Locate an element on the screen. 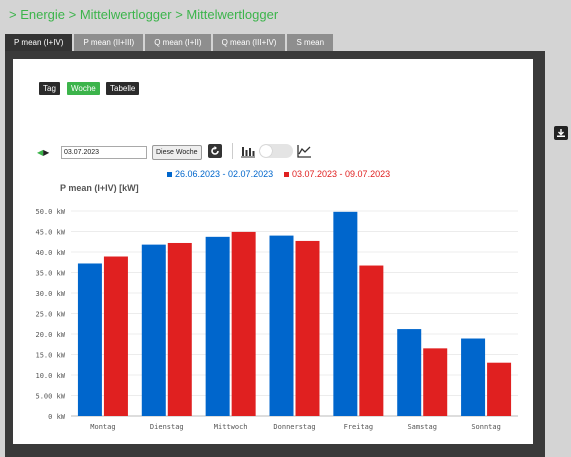 The height and width of the screenshot is (457, 571). bar-2-freitag is located at coordinates (371, 340).